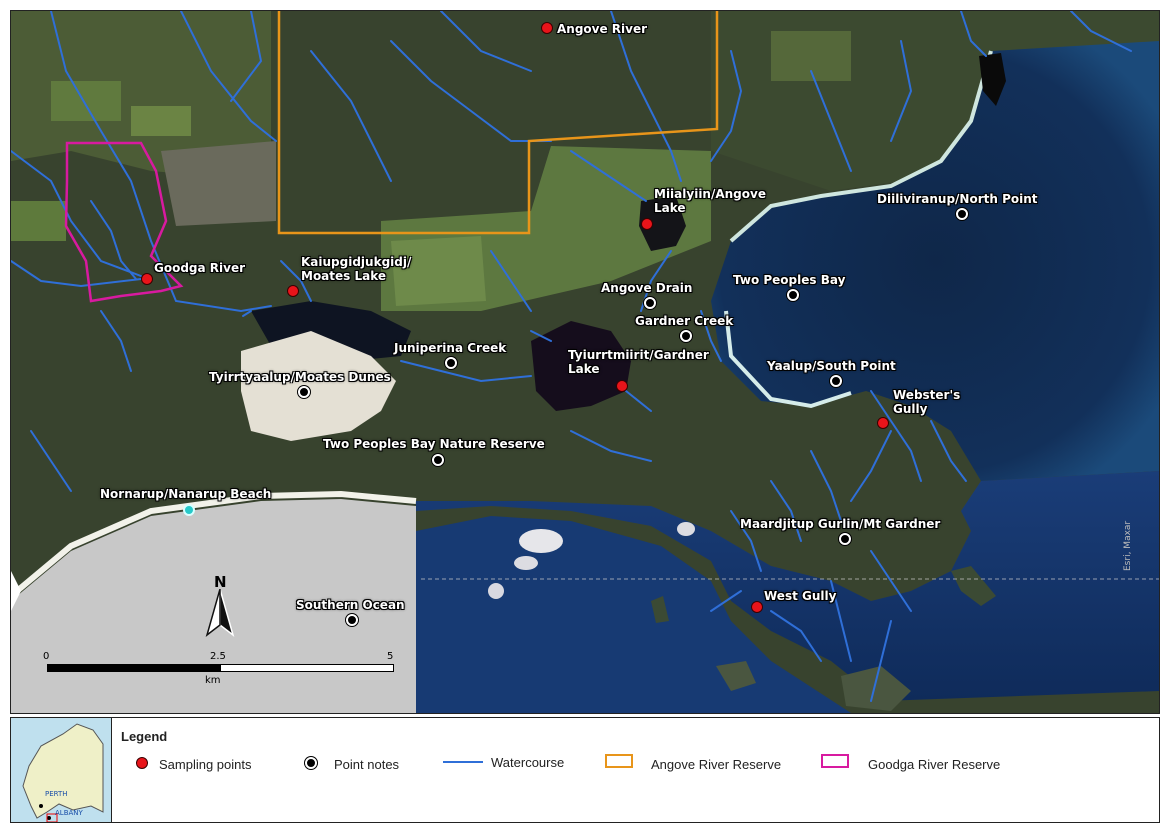 The width and height of the screenshot is (1170, 826). Describe the element at coordinates (647, 288) in the screenshot. I see `point-note-label: Angove Drain` at that location.